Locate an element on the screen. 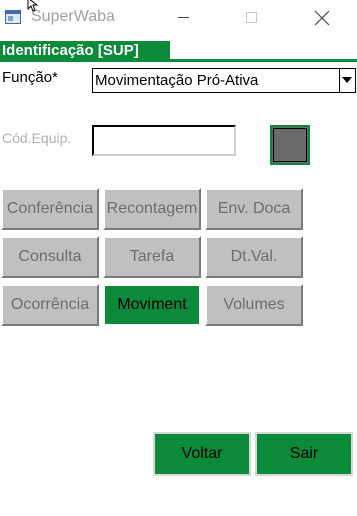 Image resolution: width=357 pixels, height=516 pixels. form-title: Identificação [SUP] is located at coordinates (70, 50).